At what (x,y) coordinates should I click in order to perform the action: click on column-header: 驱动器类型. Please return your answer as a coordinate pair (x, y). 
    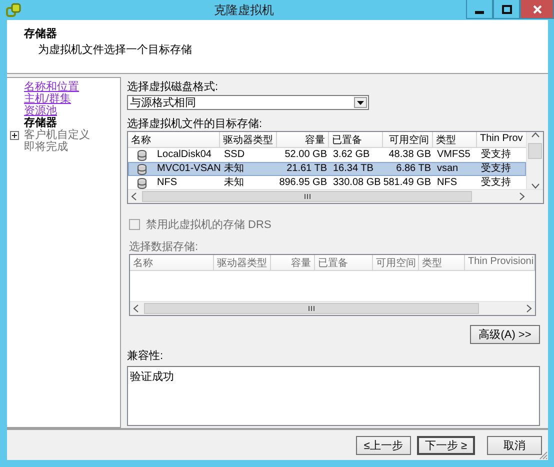
    Looking at the image, I should click on (248, 140).